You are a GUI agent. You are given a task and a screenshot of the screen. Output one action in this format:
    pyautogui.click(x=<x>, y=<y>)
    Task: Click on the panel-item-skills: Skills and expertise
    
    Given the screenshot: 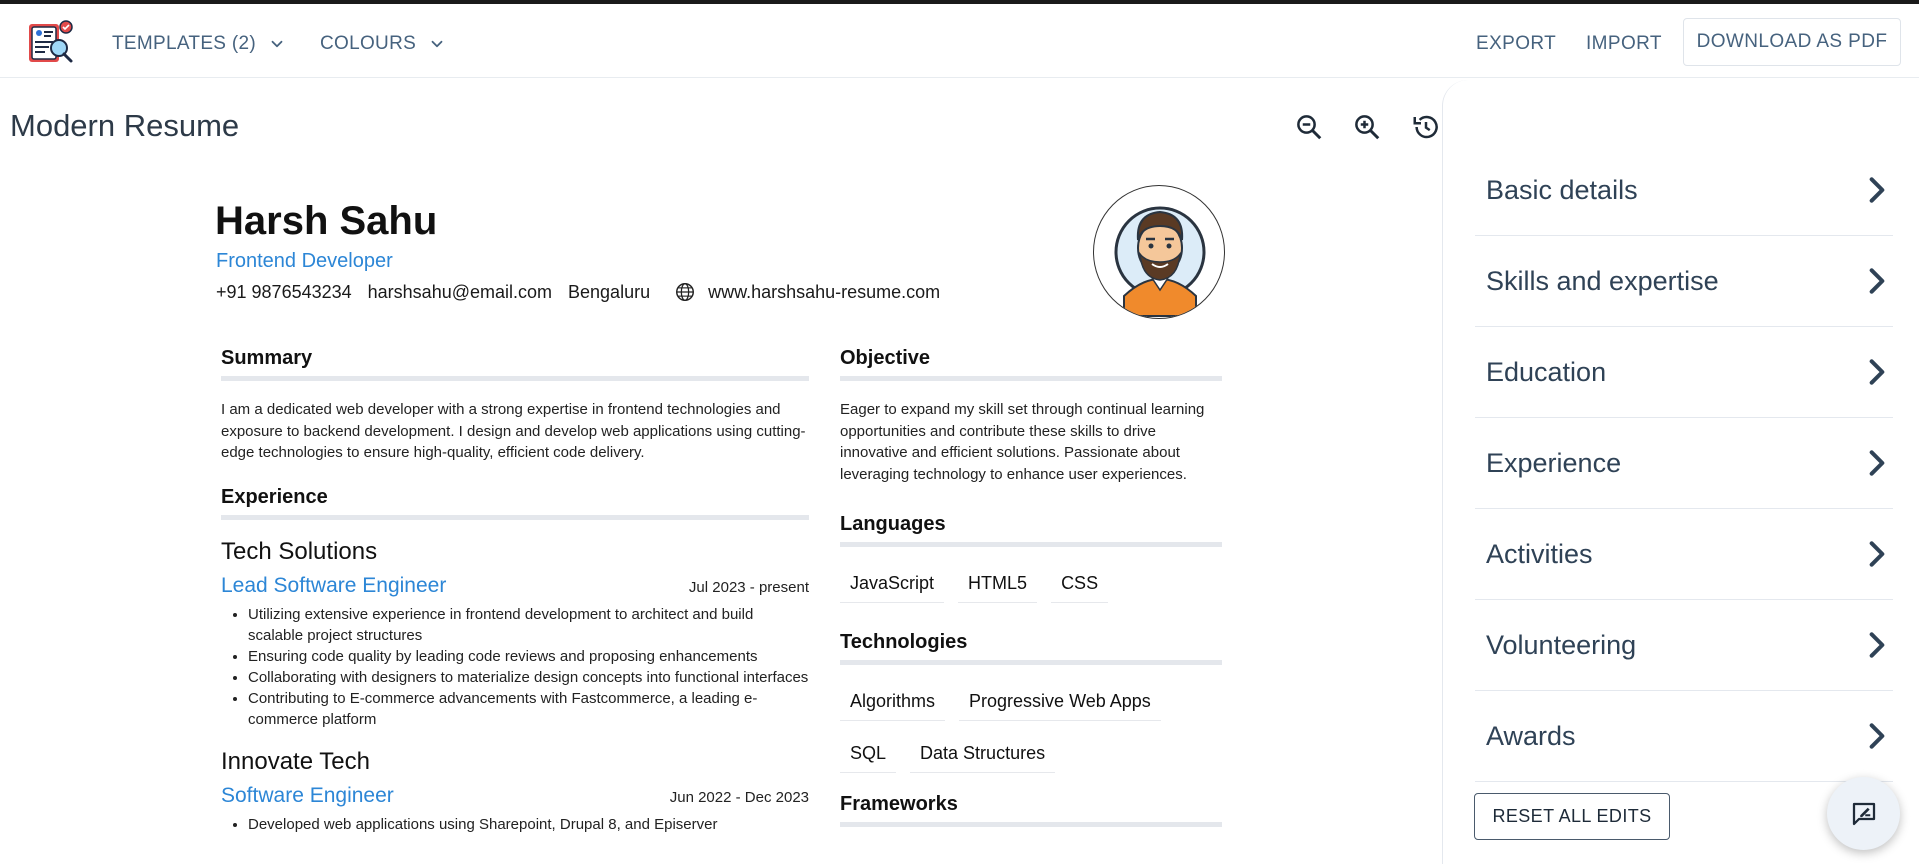 What is the action you would take?
    pyautogui.click(x=1684, y=281)
    